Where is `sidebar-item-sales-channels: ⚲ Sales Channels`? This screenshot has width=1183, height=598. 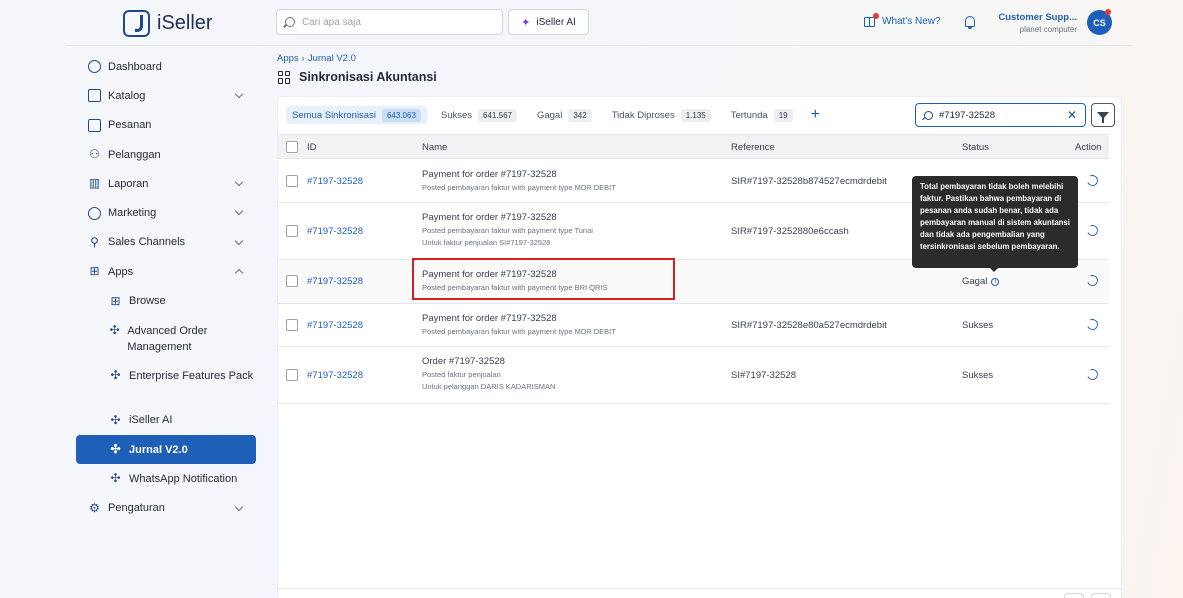 sidebar-item-sales-channels: ⚲ Sales Channels is located at coordinates (166, 242).